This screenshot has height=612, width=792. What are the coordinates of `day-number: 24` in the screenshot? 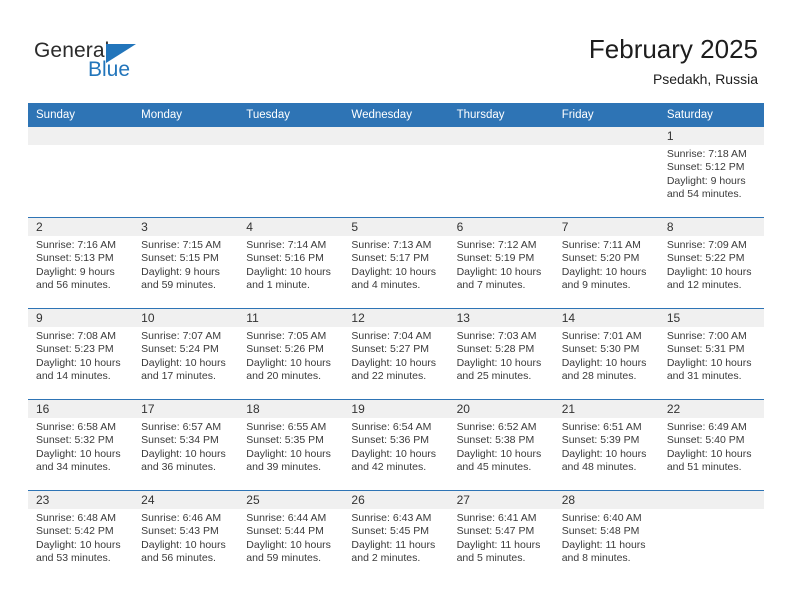 It's located at (186, 500).